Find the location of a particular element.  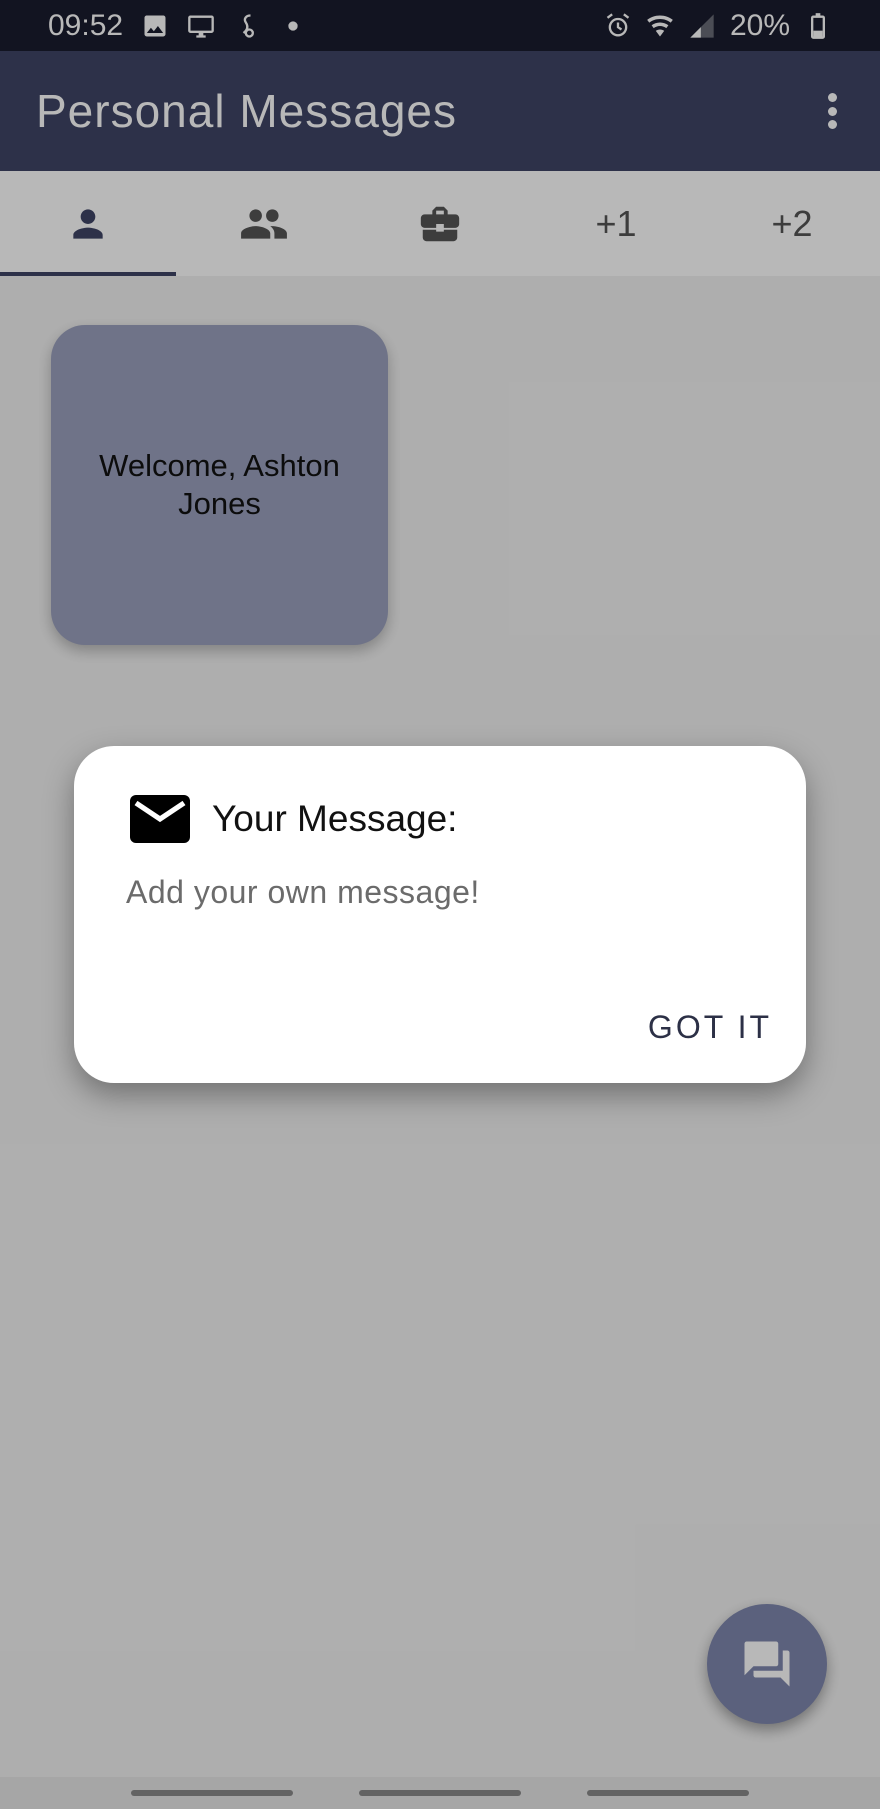

dialog-message: Add your own message! is located at coordinates (303, 892).